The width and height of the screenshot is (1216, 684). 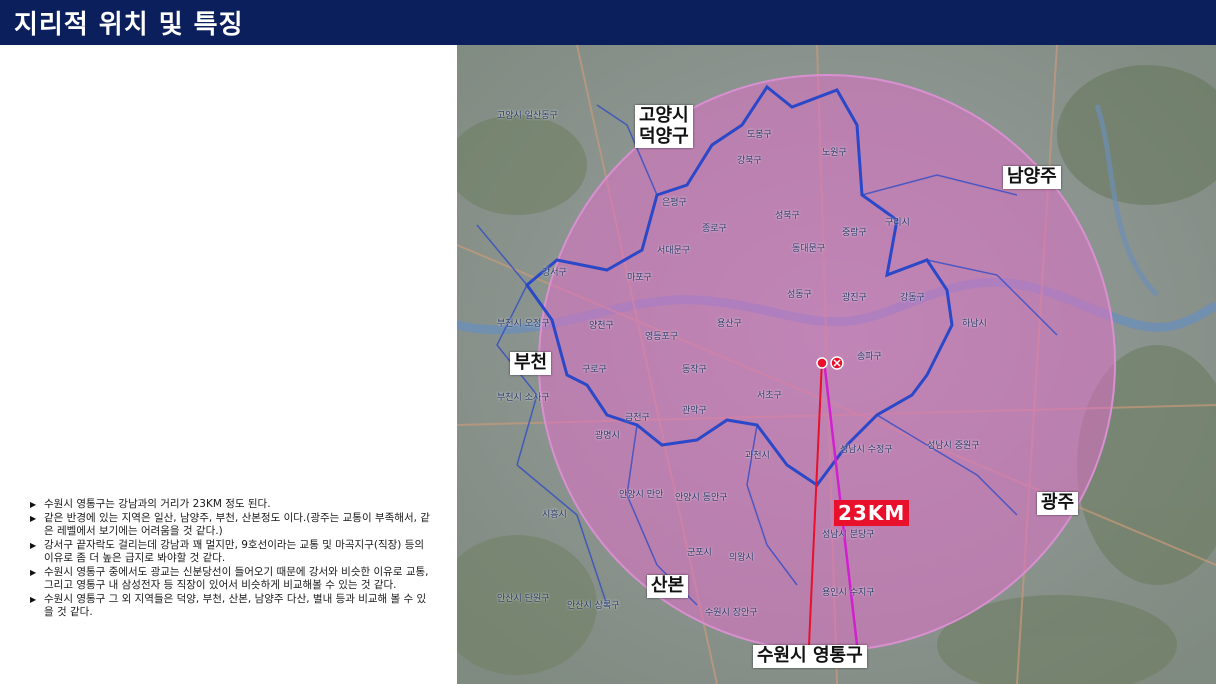 I want to click on district-label: 성남시 수정구, so click(x=866, y=450).